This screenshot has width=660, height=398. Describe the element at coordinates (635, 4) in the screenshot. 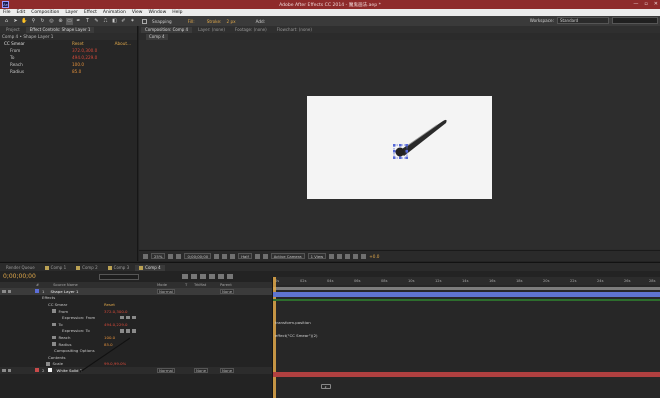

I see `minimize-button: —` at that location.